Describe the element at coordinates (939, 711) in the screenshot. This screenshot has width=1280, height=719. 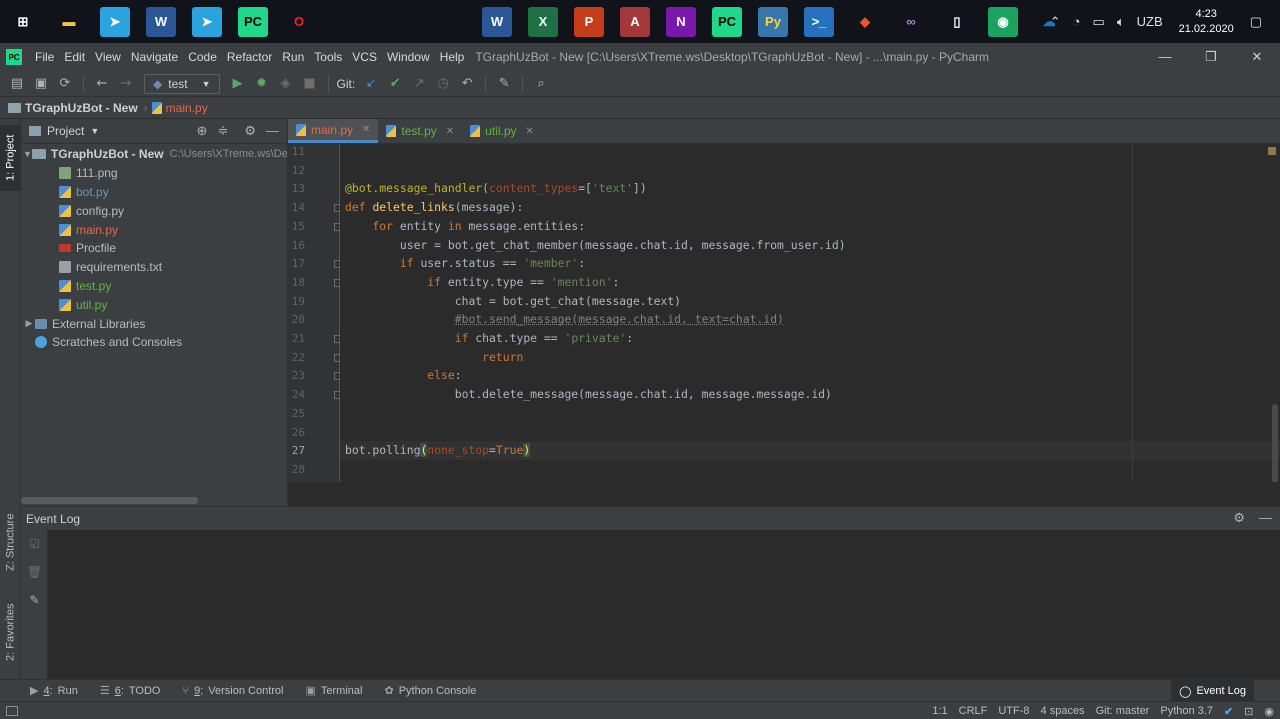
I see `caret-position: 1:1` at that location.